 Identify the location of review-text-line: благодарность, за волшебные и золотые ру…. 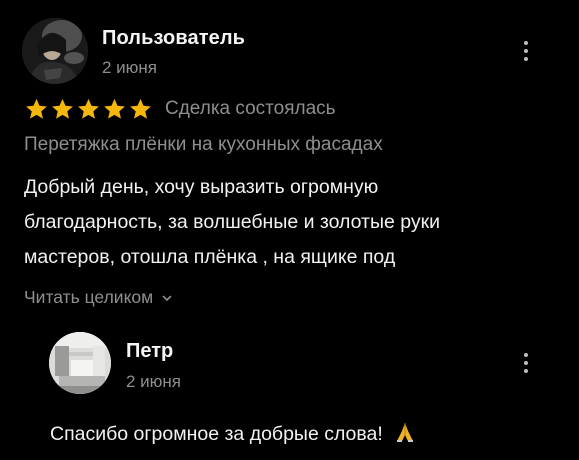
(232, 222).